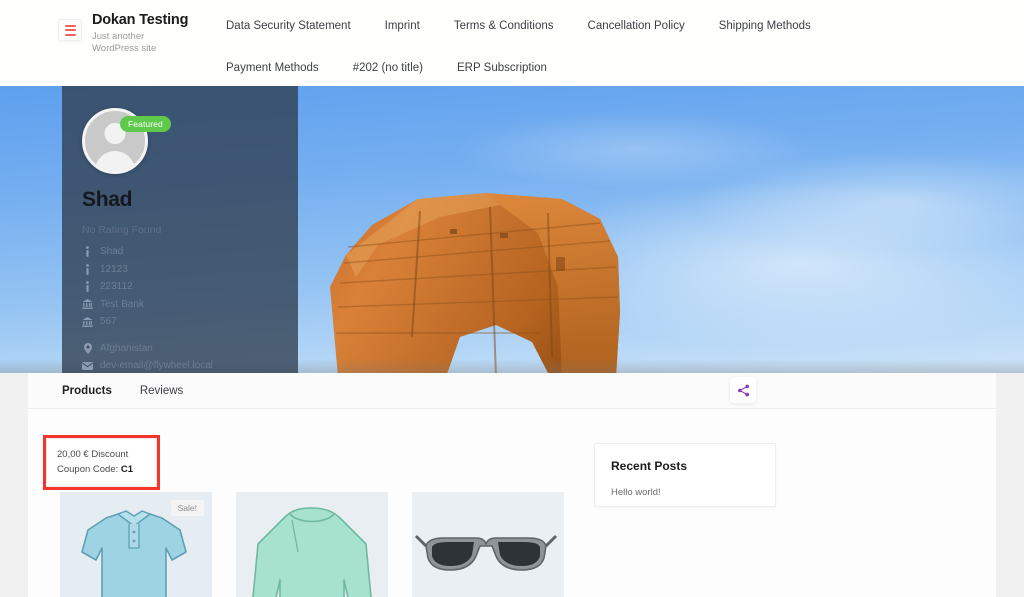 The height and width of the screenshot is (597, 1024). Describe the element at coordinates (127, 469) in the screenshot. I see `coupon-code-value: C1` at that location.